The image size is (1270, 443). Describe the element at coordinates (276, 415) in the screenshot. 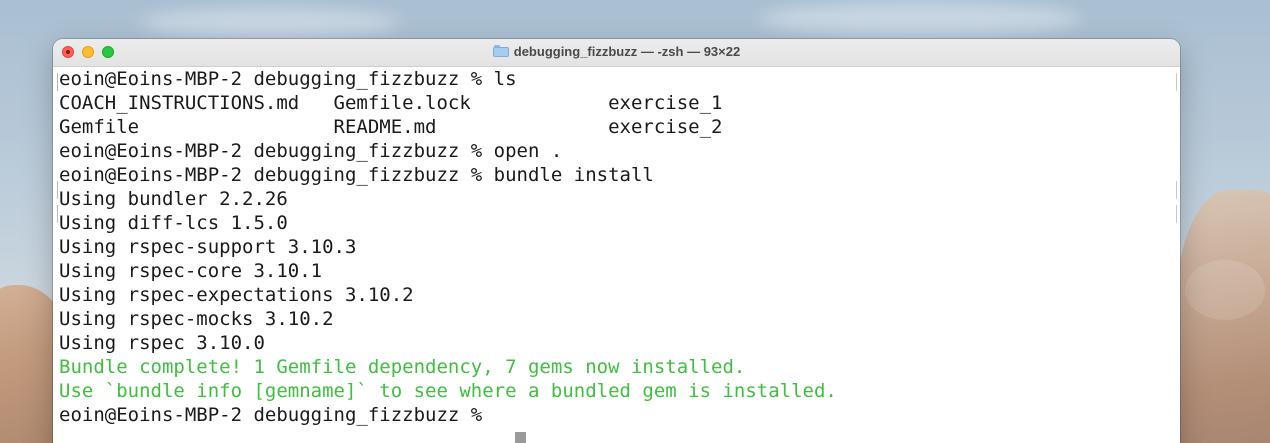

I see `terminal-line-prompt-current: eoin@Eoins-MBP-2 debugging_fizzbuzz %` at that location.